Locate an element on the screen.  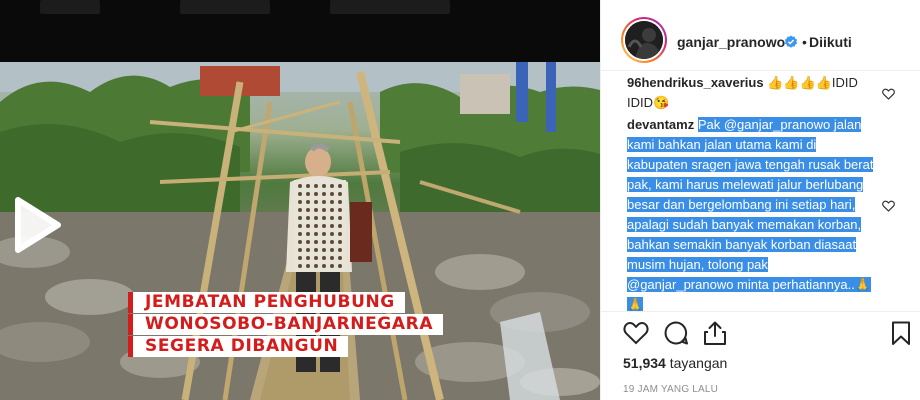
view-count: 51,934 tayangan is located at coordinates (675, 363).